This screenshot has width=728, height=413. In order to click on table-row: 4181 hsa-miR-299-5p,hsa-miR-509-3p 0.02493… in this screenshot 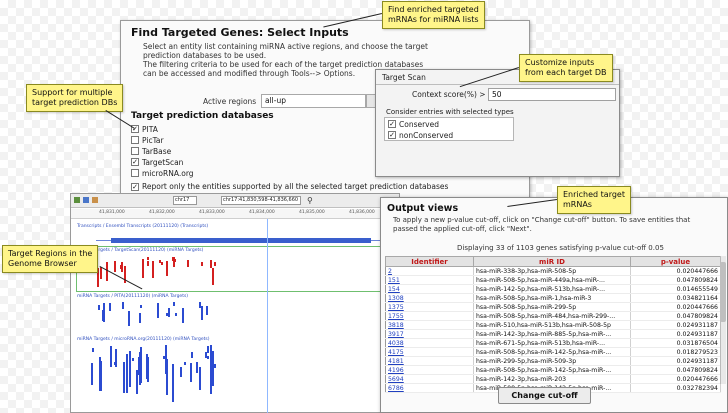, I will do `click(553, 361)`.